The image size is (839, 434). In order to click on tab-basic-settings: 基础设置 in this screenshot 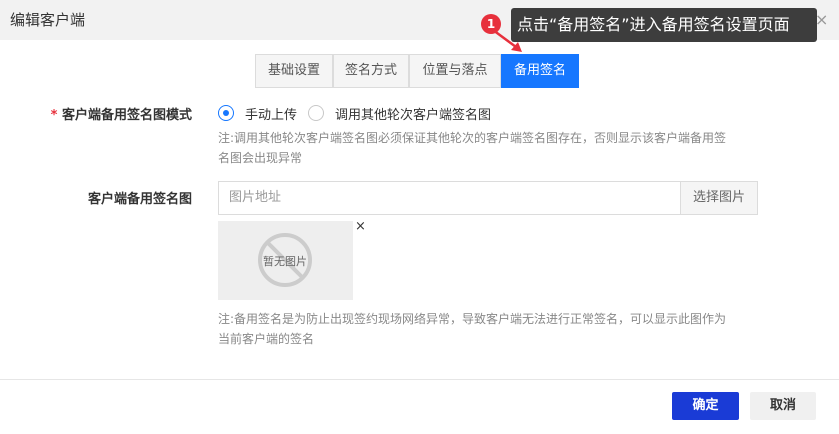, I will do `click(294, 71)`.